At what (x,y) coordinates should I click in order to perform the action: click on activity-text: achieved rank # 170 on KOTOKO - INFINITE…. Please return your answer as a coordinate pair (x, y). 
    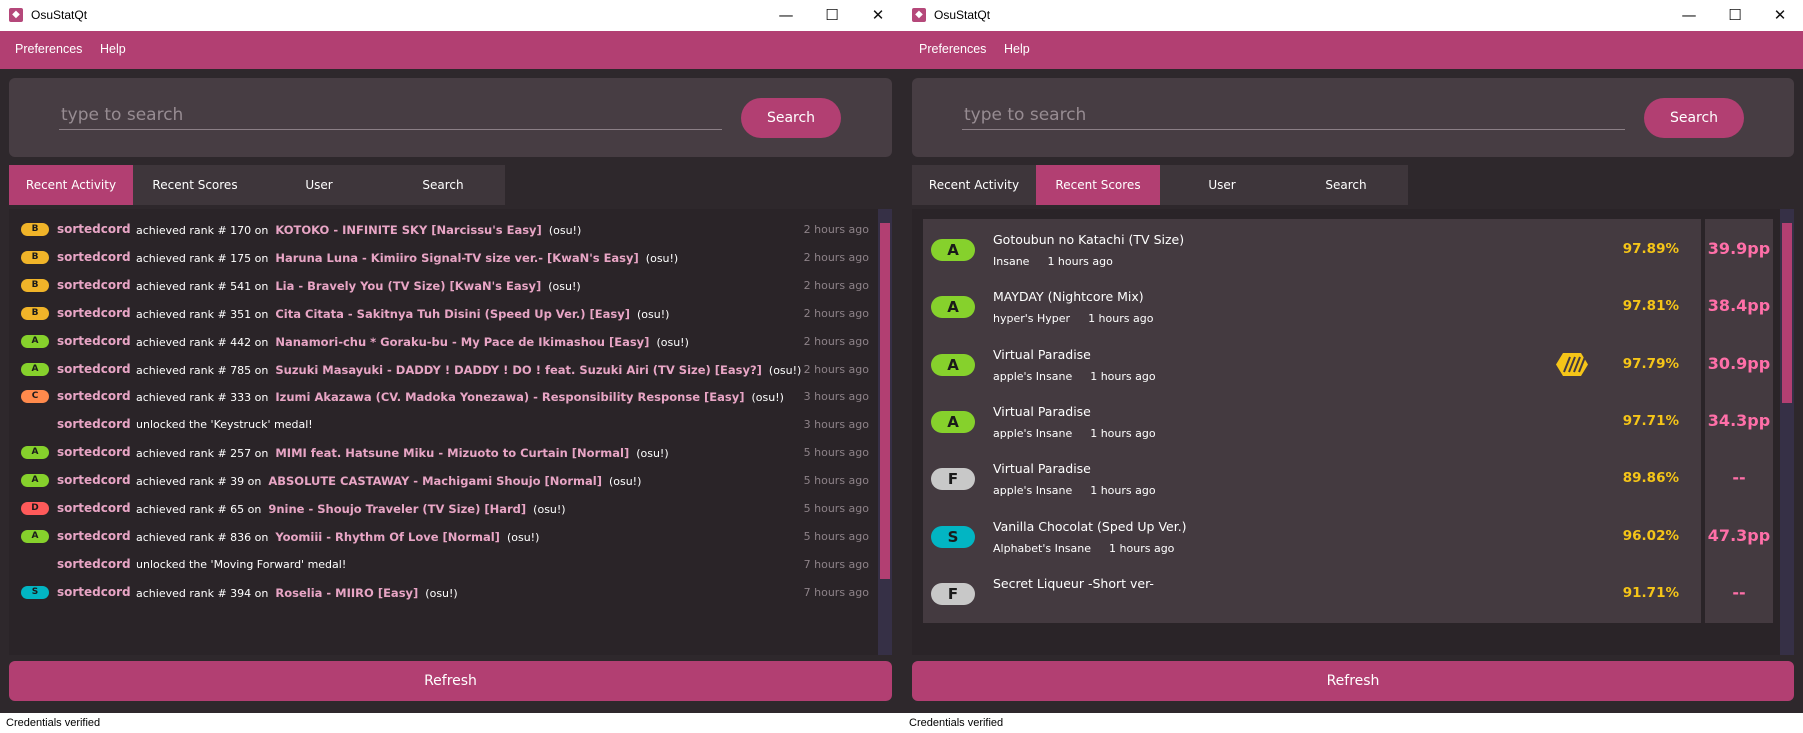
    Looking at the image, I should click on (358, 230).